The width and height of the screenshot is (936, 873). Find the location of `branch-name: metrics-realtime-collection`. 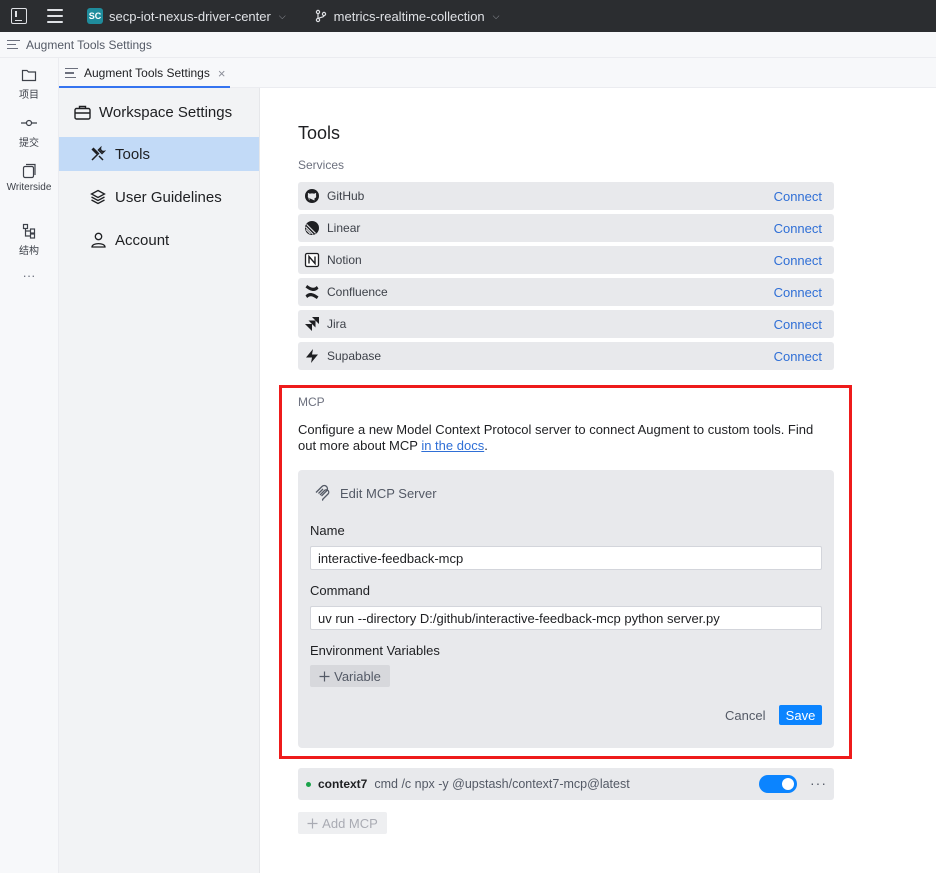

branch-name: metrics-realtime-collection is located at coordinates (409, 16).